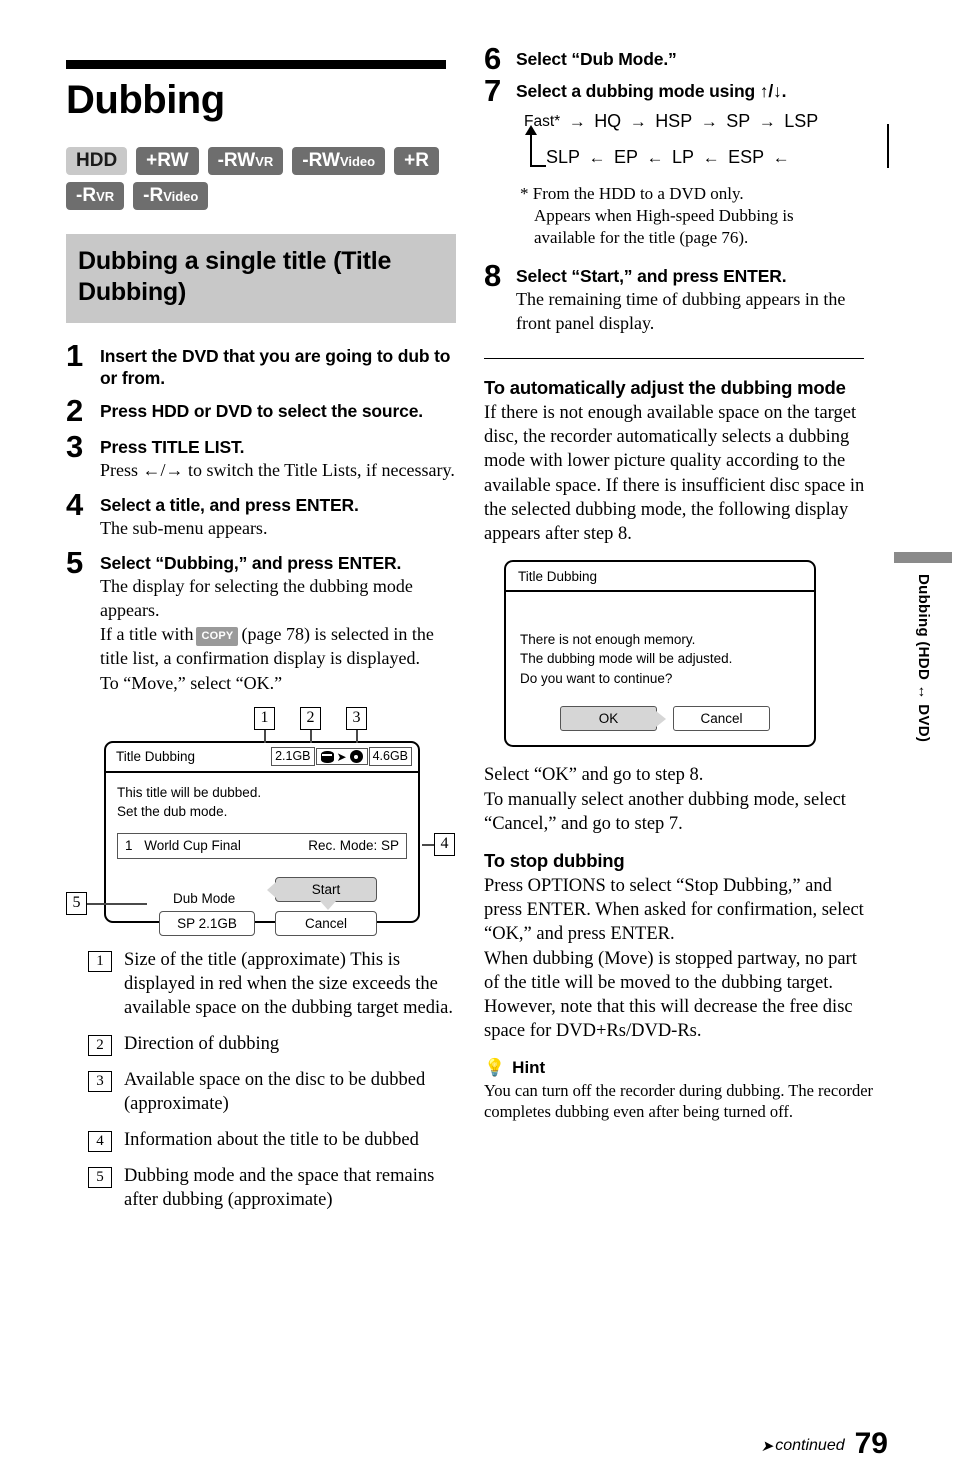  Describe the element at coordinates (871, 1443) in the screenshot. I see `page-number: 79` at that location.